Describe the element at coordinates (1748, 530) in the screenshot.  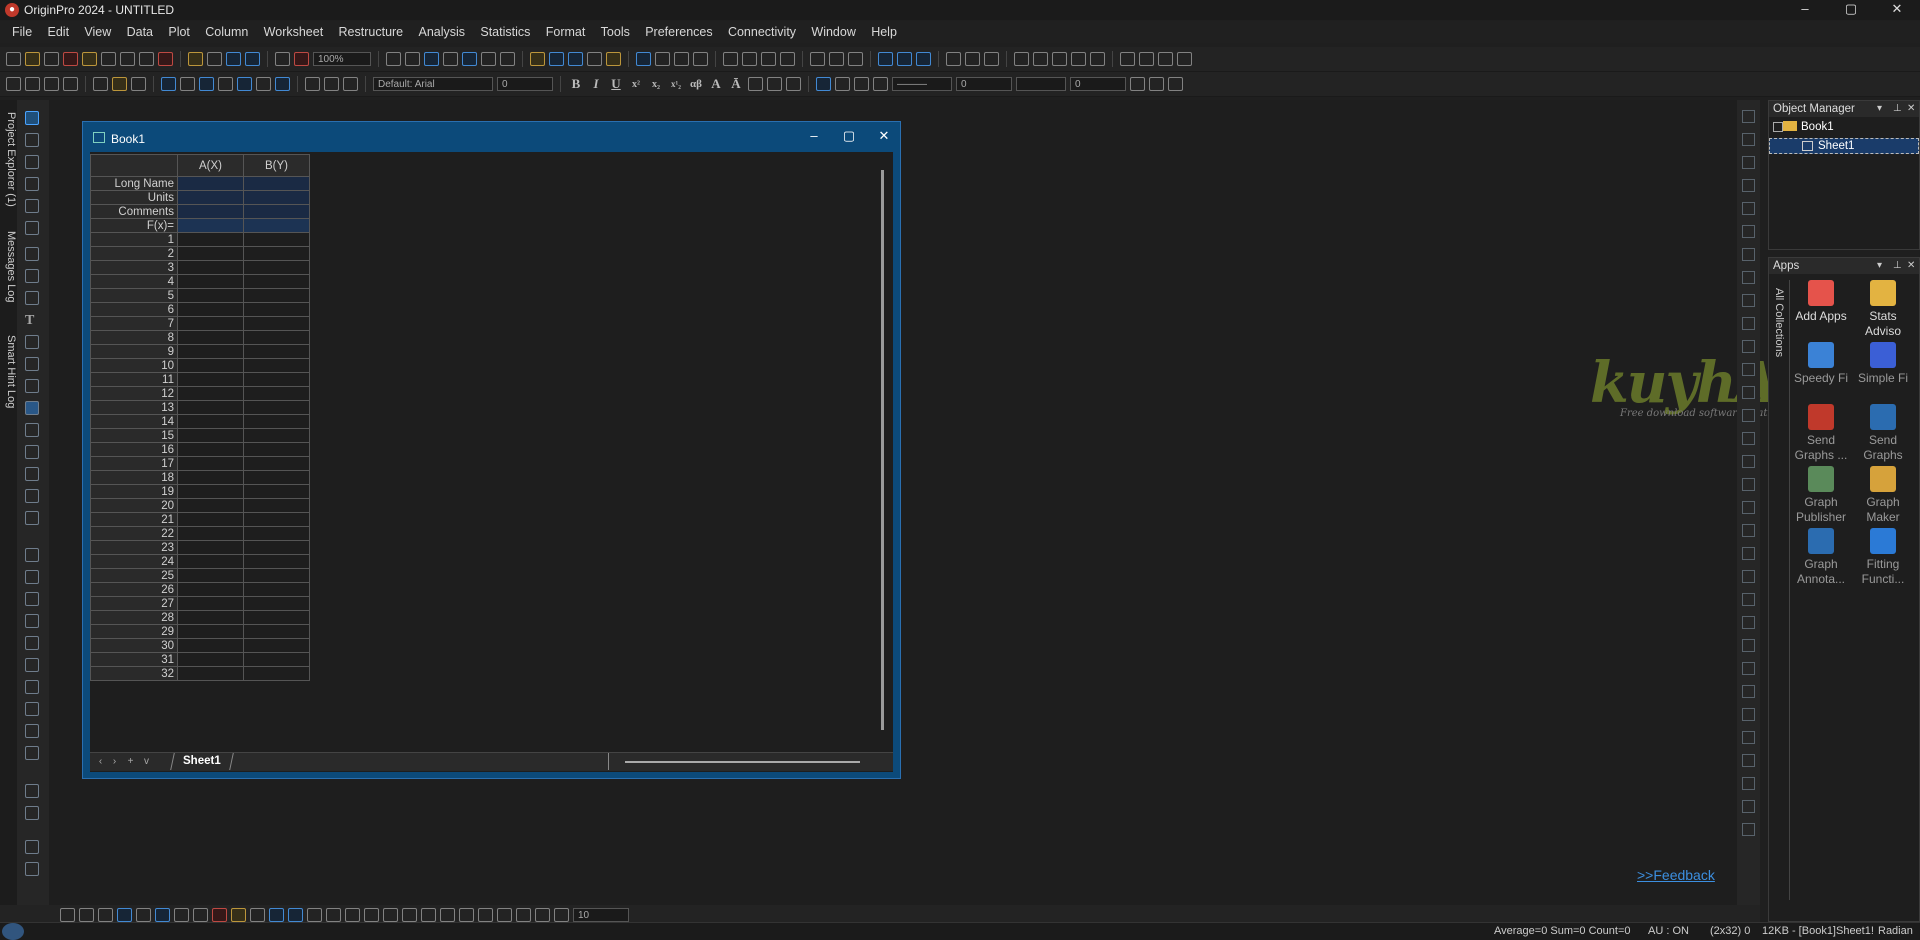
I see `layout-icon` at that location.